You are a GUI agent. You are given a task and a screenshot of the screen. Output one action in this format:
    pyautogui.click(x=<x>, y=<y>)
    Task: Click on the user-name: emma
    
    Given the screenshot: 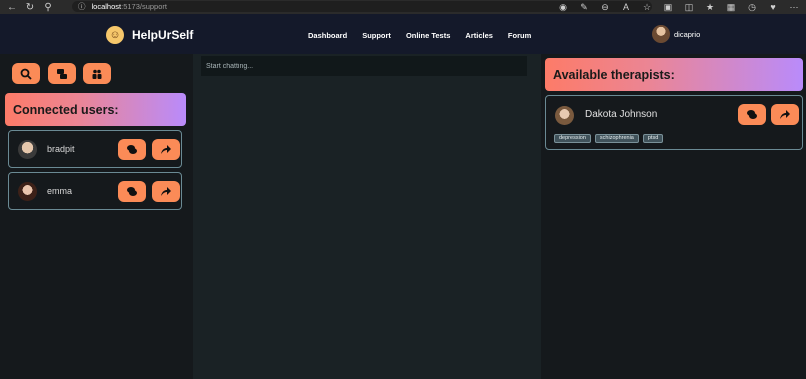 What is the action you would take?
    pyautogui.click(x=60, y=191)
    